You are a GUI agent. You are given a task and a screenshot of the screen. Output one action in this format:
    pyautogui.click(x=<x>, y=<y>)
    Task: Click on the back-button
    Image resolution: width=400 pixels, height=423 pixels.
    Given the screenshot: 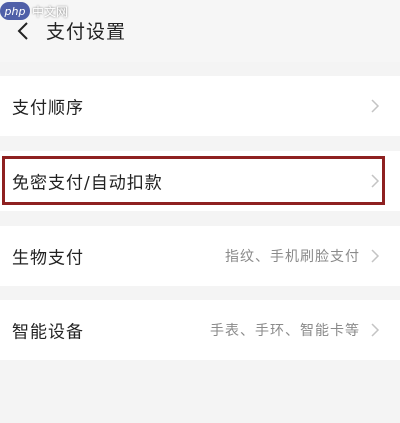 What is the action you would take?
    pyautogui.click(x=24, y=31)
    